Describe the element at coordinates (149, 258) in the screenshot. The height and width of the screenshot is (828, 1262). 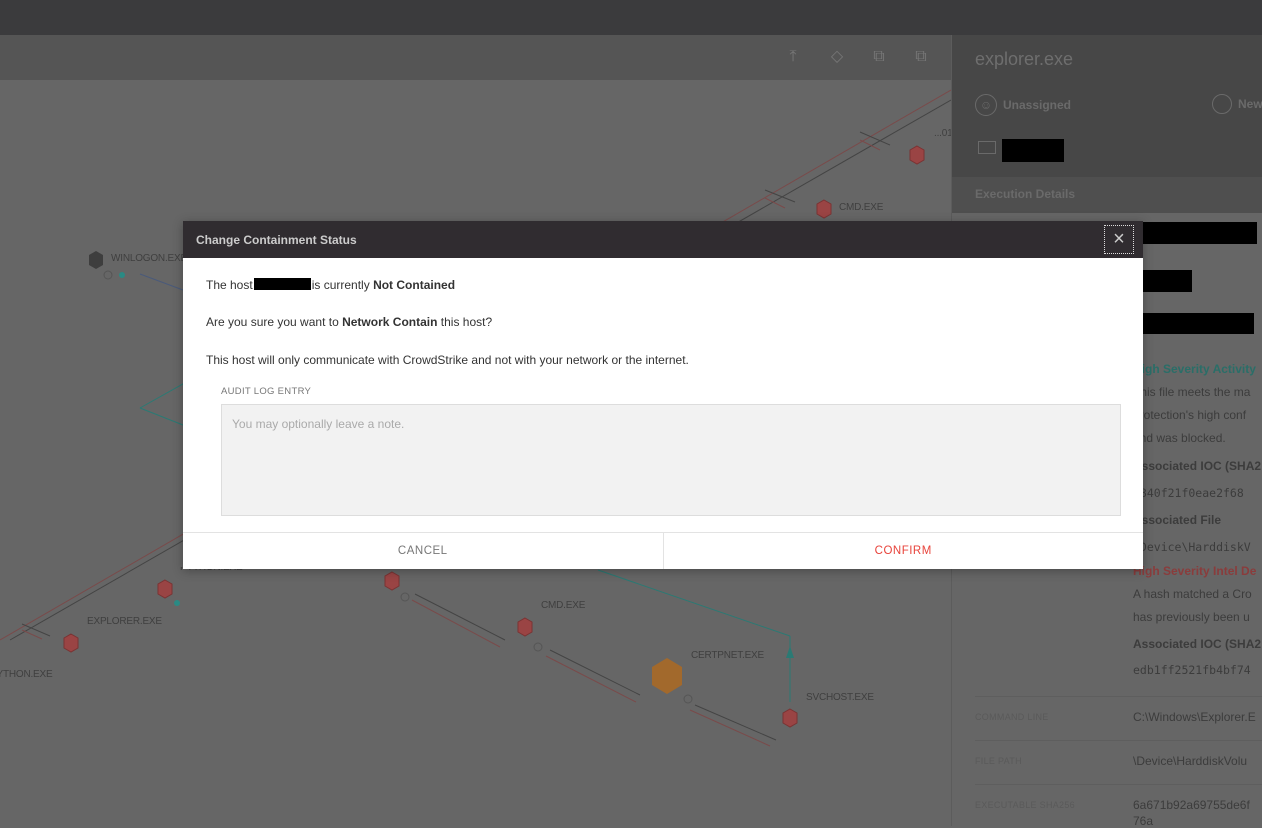
I see `node-label: WINLOGON.EXE` at that location.